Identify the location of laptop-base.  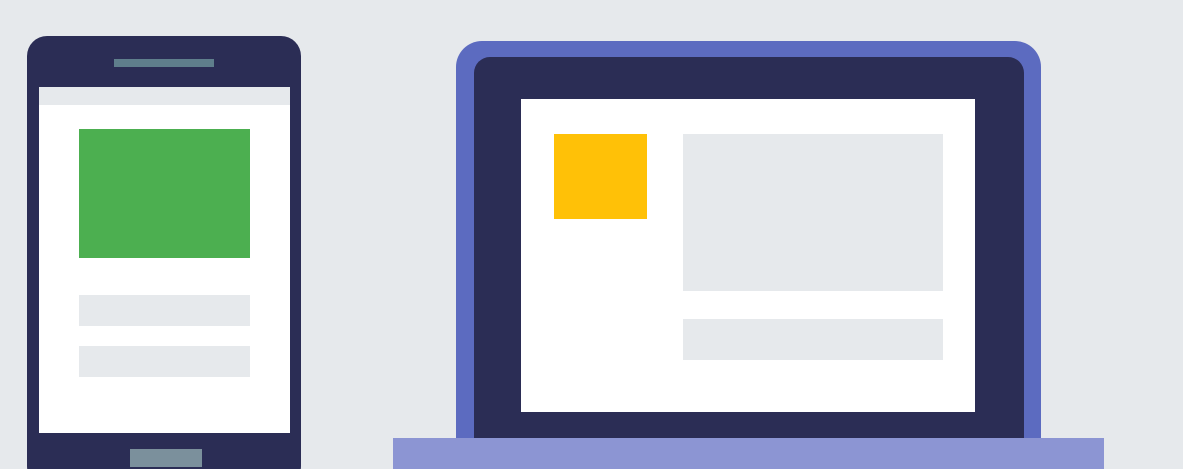
(748, 453).